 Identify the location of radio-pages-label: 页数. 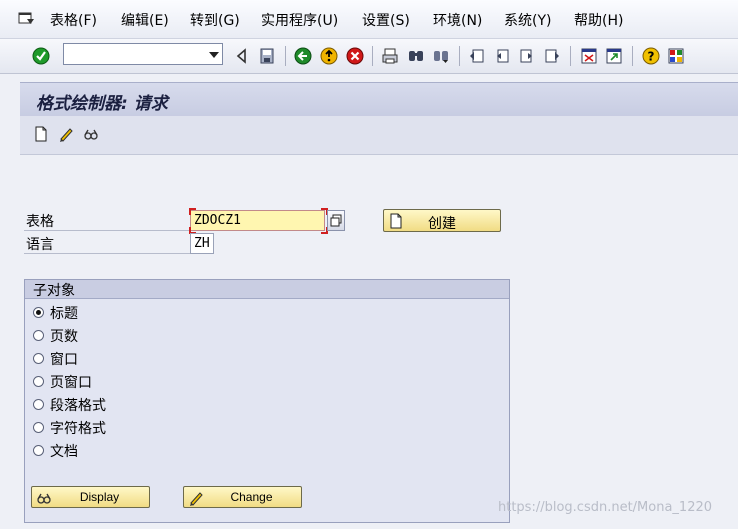
(64, 336).